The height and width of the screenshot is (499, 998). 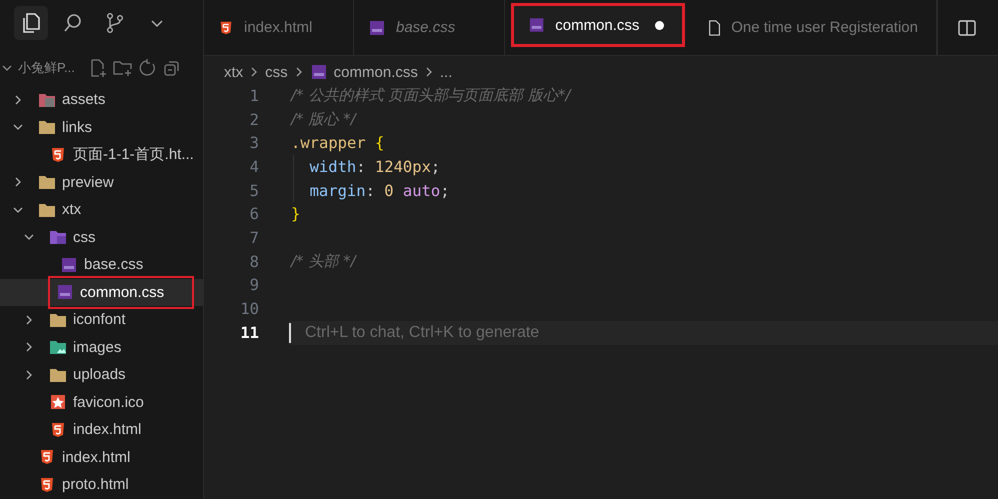 I want to click on editor-tab: index.html, so click(x=279, y=27).